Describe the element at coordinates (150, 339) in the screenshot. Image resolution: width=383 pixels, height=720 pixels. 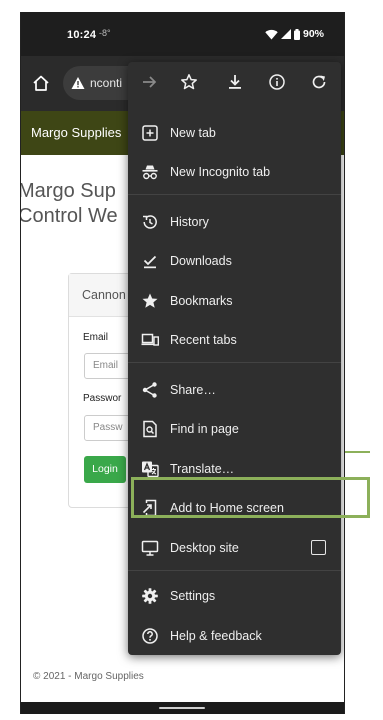
I see `recent-tabs-icon` at that location.